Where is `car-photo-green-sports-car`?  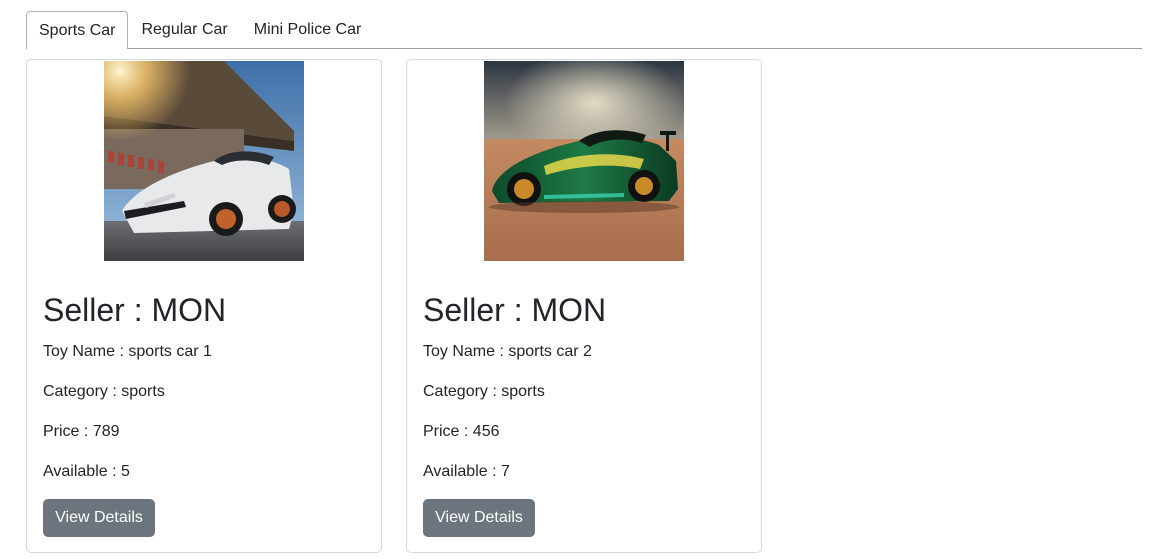
car-photo-green-sports-car is located at coordinates (584, 161).